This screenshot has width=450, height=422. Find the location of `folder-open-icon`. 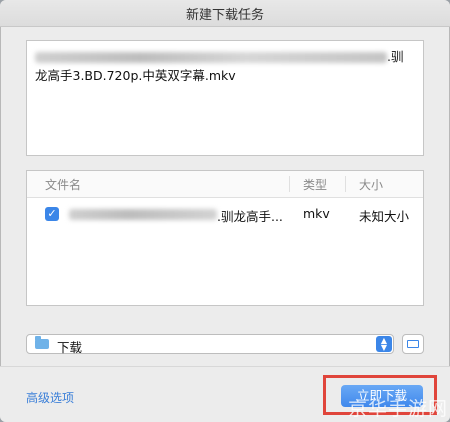

folder-open-icon is located at coordinates (413, 344).